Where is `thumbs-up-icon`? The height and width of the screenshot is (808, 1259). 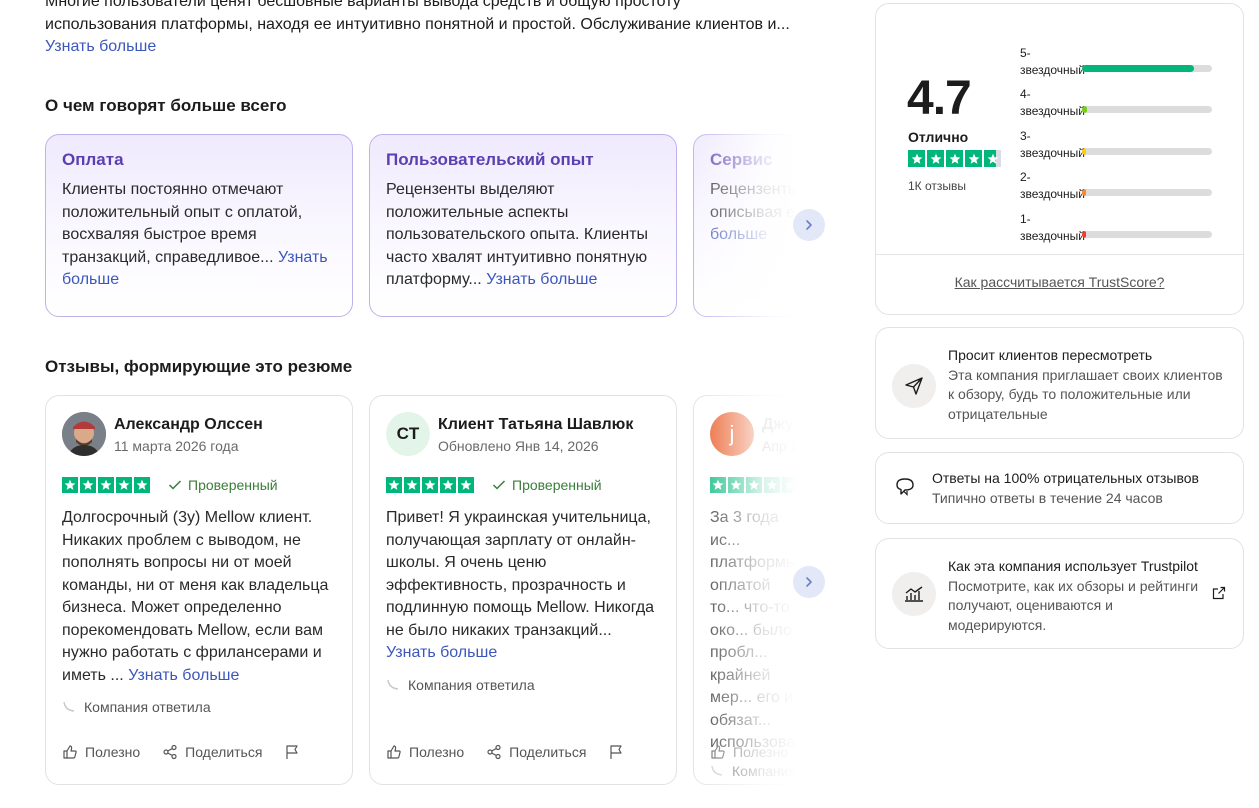
thumbs-up-icon is located at coordinates (70, 752).